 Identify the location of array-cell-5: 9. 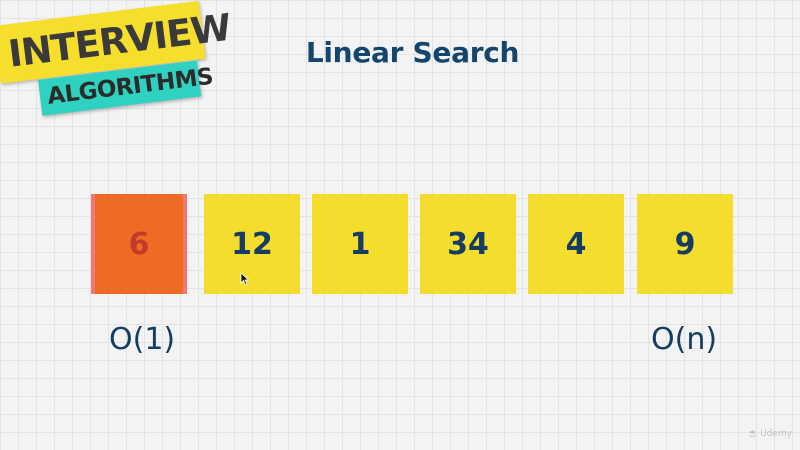
(685, 244).